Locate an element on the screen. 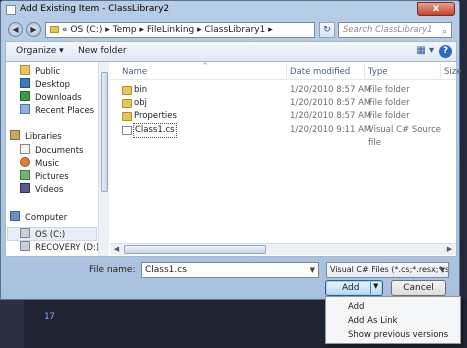 The height and width of the screenshot is (348, 467). libraries-icon is located at coordinates (15, 135).